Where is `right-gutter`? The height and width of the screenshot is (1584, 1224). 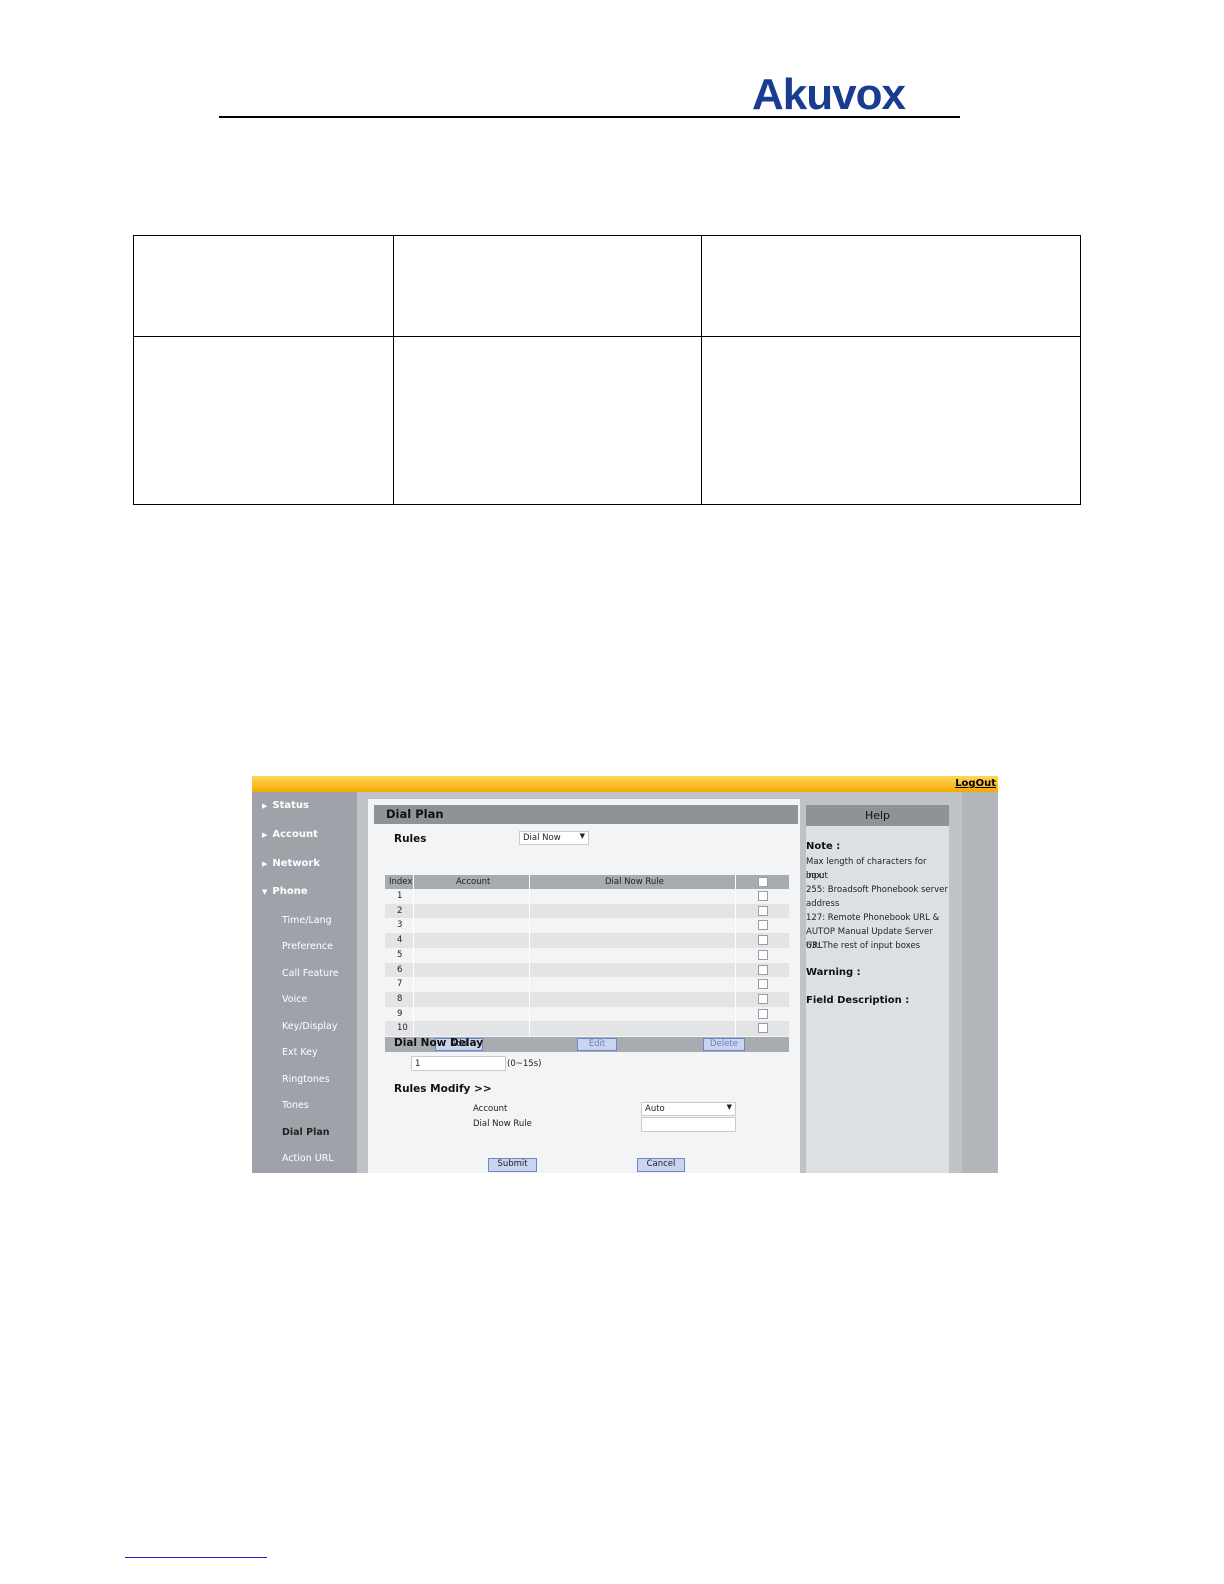 right-gutter is located at coordinates (980, 982).